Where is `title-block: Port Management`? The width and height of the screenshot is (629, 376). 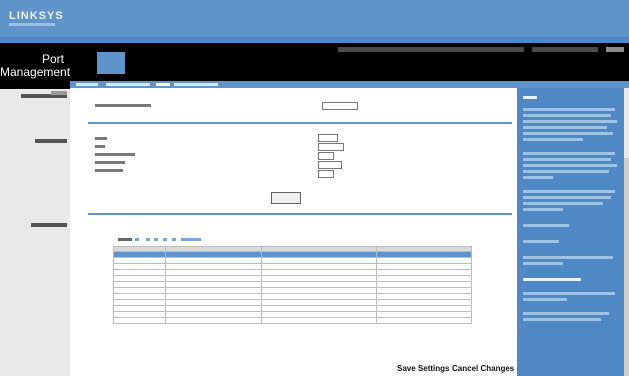
title-block: Port Management is located at coordinates (35, 66).